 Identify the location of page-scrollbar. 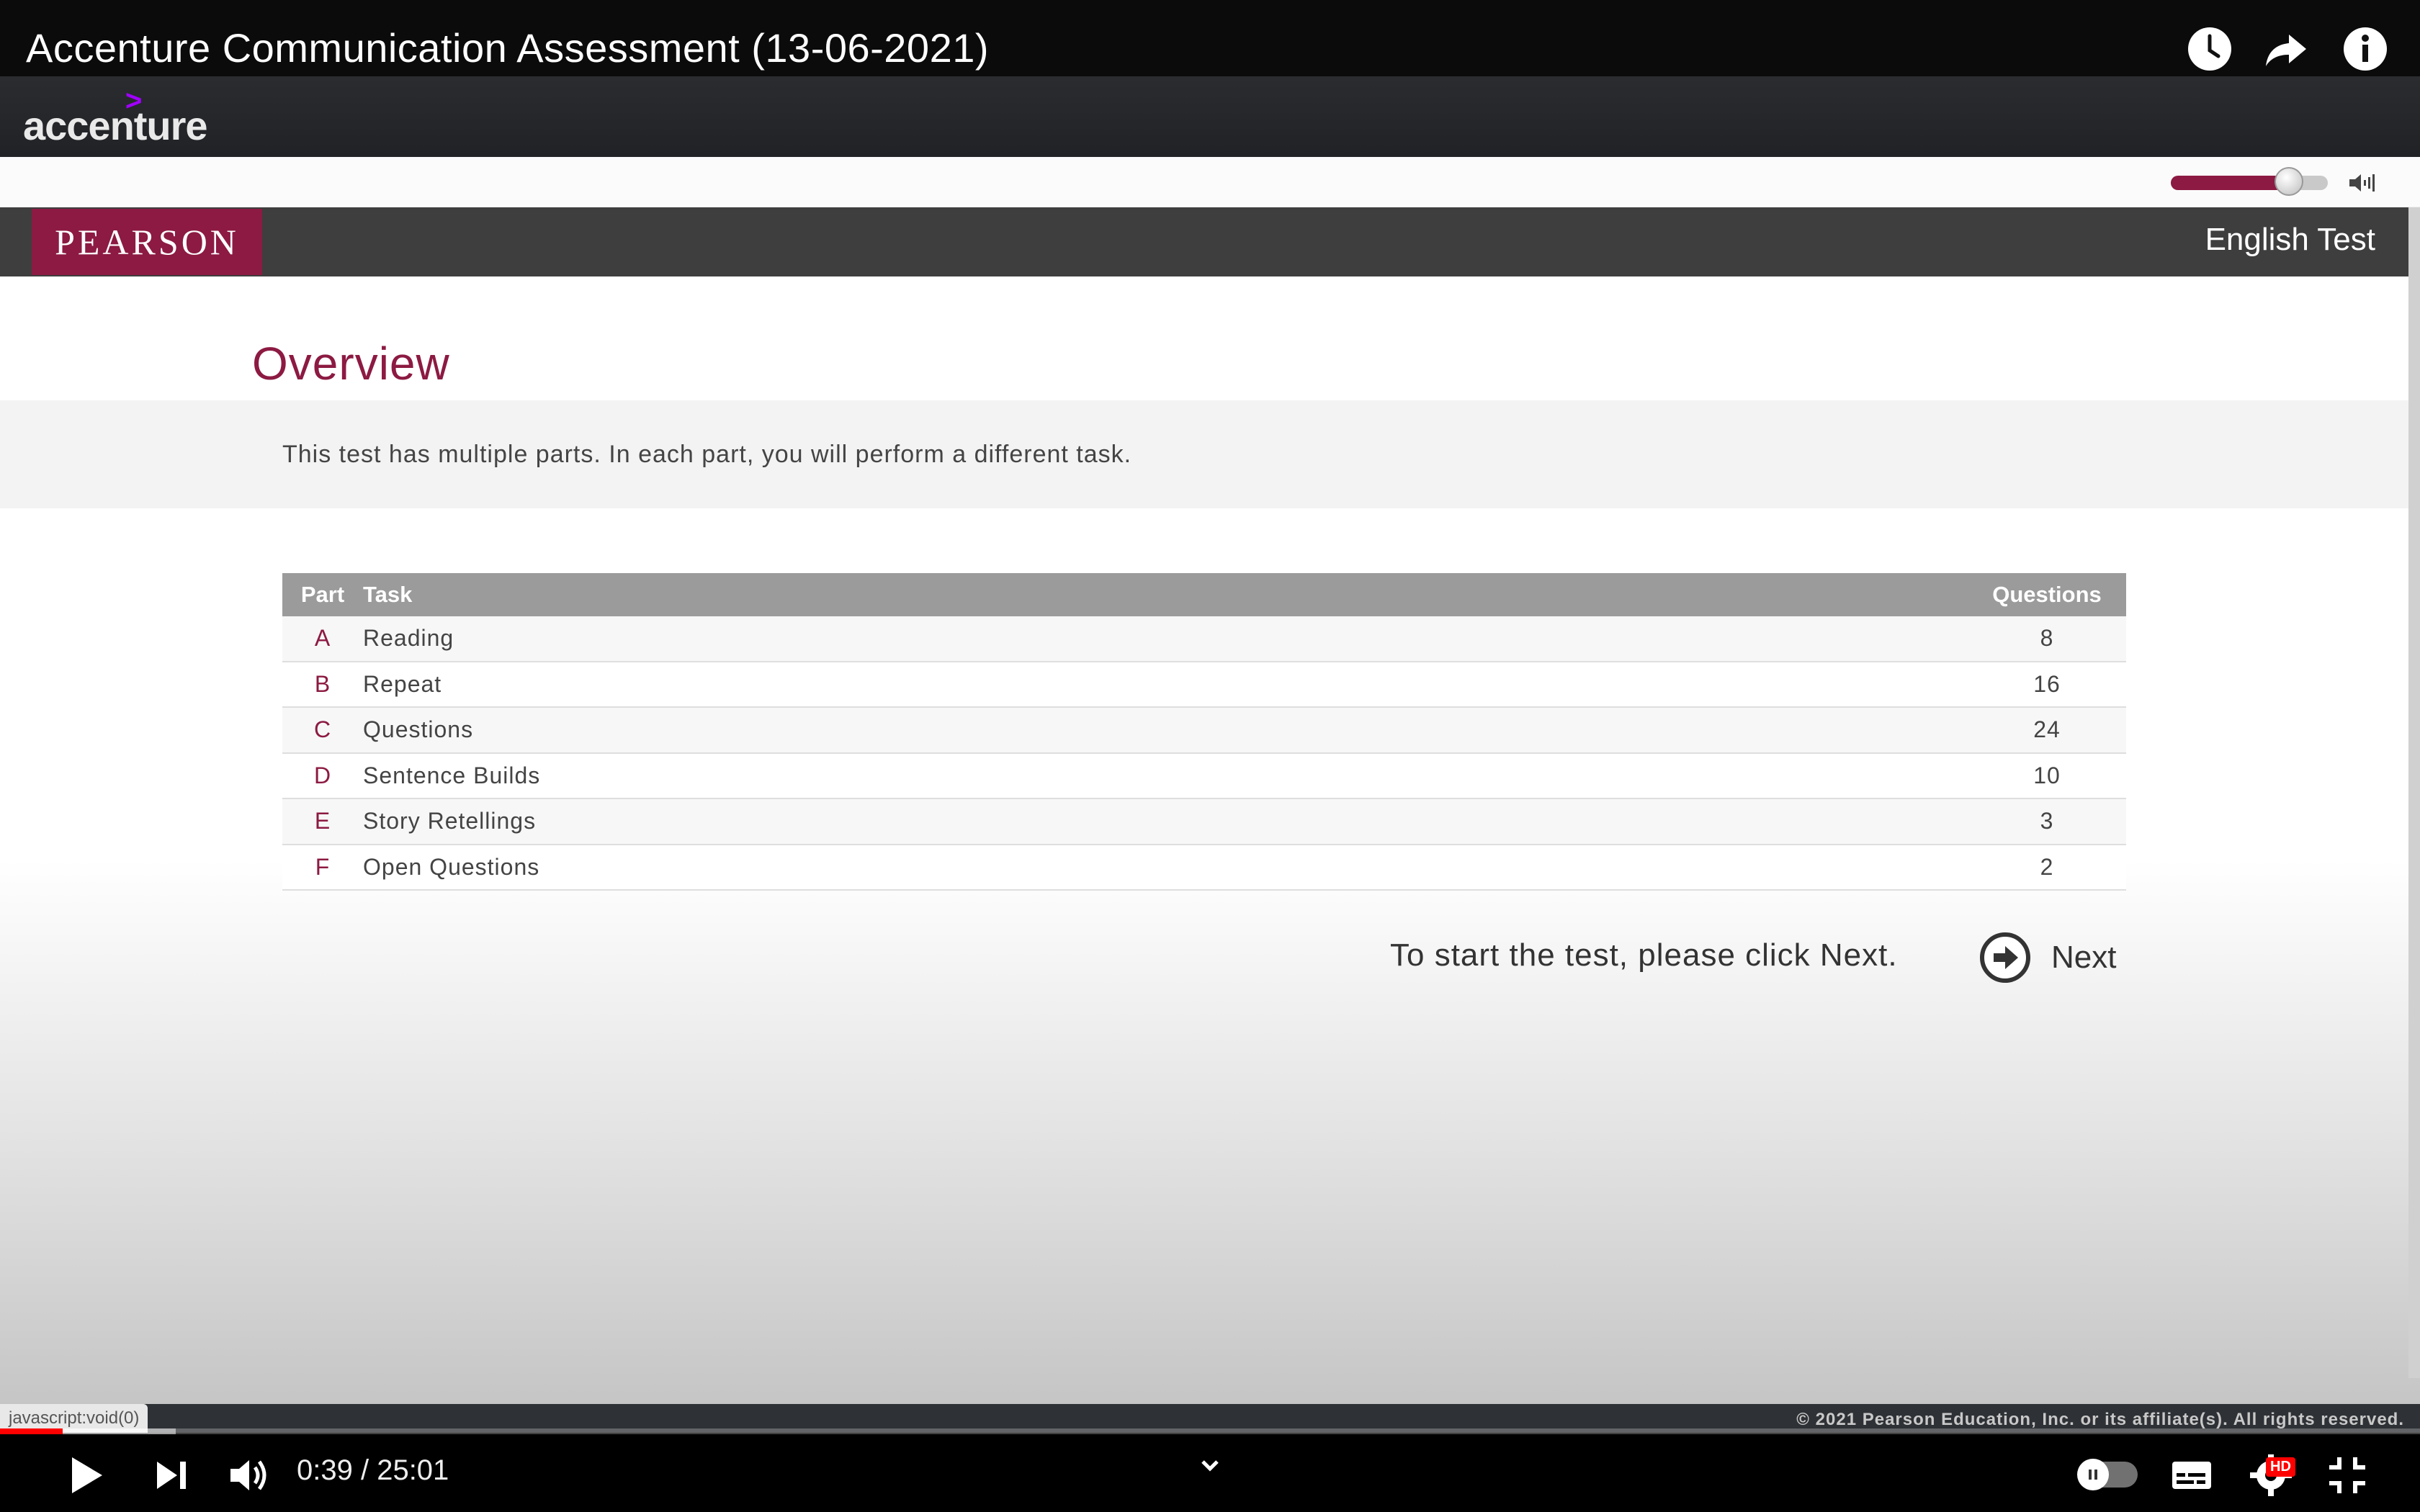
(2414, 792).